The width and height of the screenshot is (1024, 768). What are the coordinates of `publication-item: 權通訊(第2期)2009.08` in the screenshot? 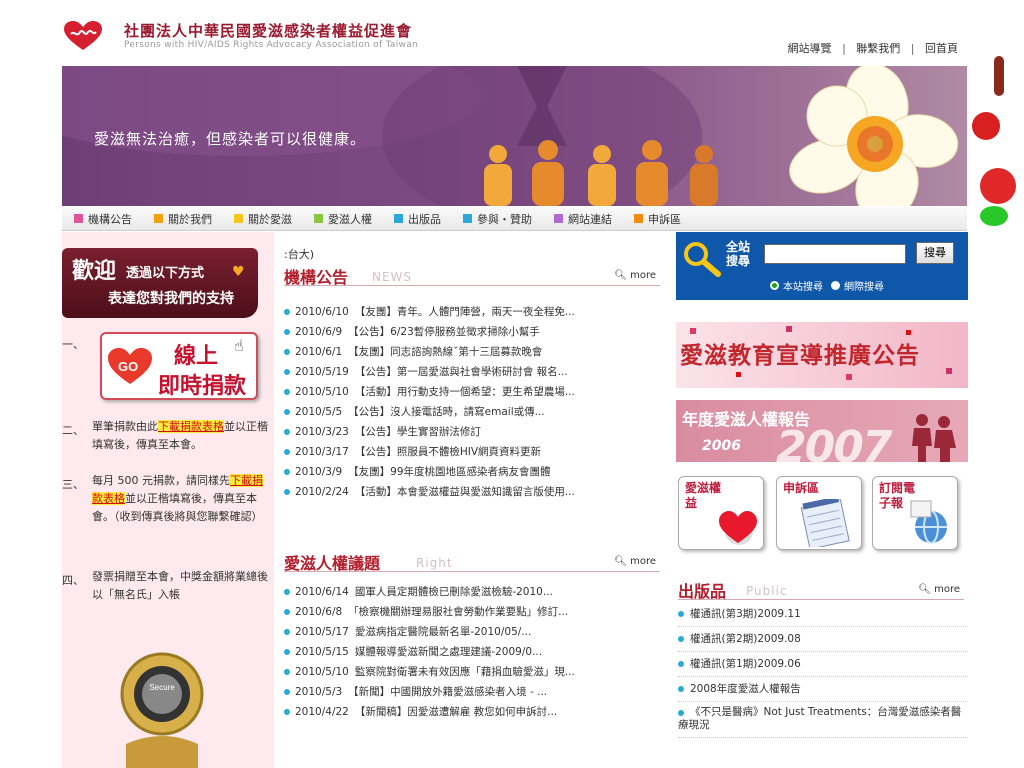 It's located at (823, 639).